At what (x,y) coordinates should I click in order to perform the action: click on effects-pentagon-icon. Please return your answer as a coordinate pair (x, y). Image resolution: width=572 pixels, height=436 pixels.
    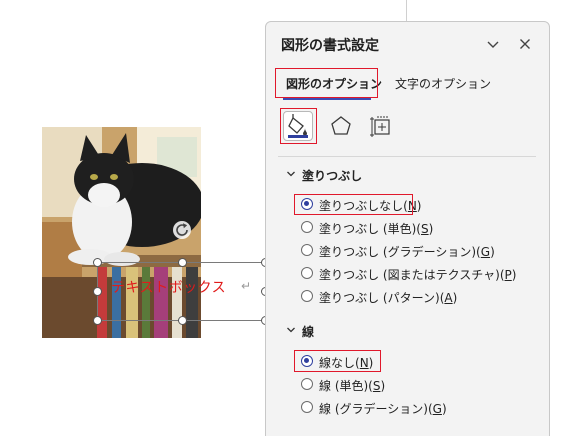
    Looking at the image, I should click on (341, 126).